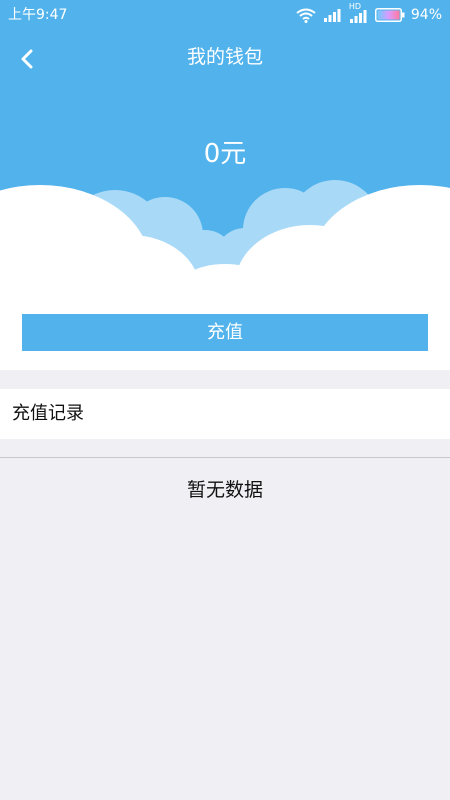  What do you see at coordinates (225, 414) in the screenshot?
I see `records-section-header: 充值记录` at bounding box center [225, 414].